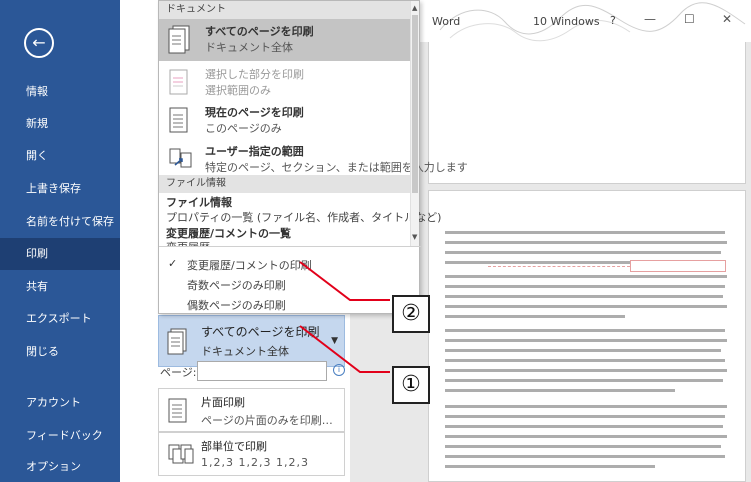 The width and height of the screenshot is (751, 482). Describe the element at coordinates (650, 19) in the screenshot. I see `minimize-button: —` at that location.